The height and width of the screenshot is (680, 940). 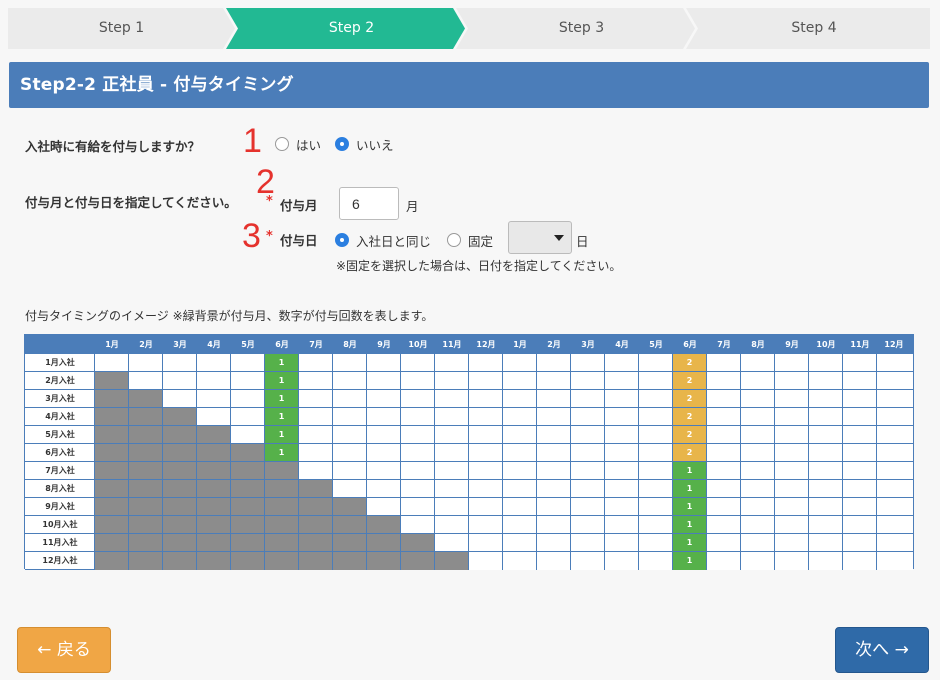 I want to click on radio-circle, so click(x=454, y=240).